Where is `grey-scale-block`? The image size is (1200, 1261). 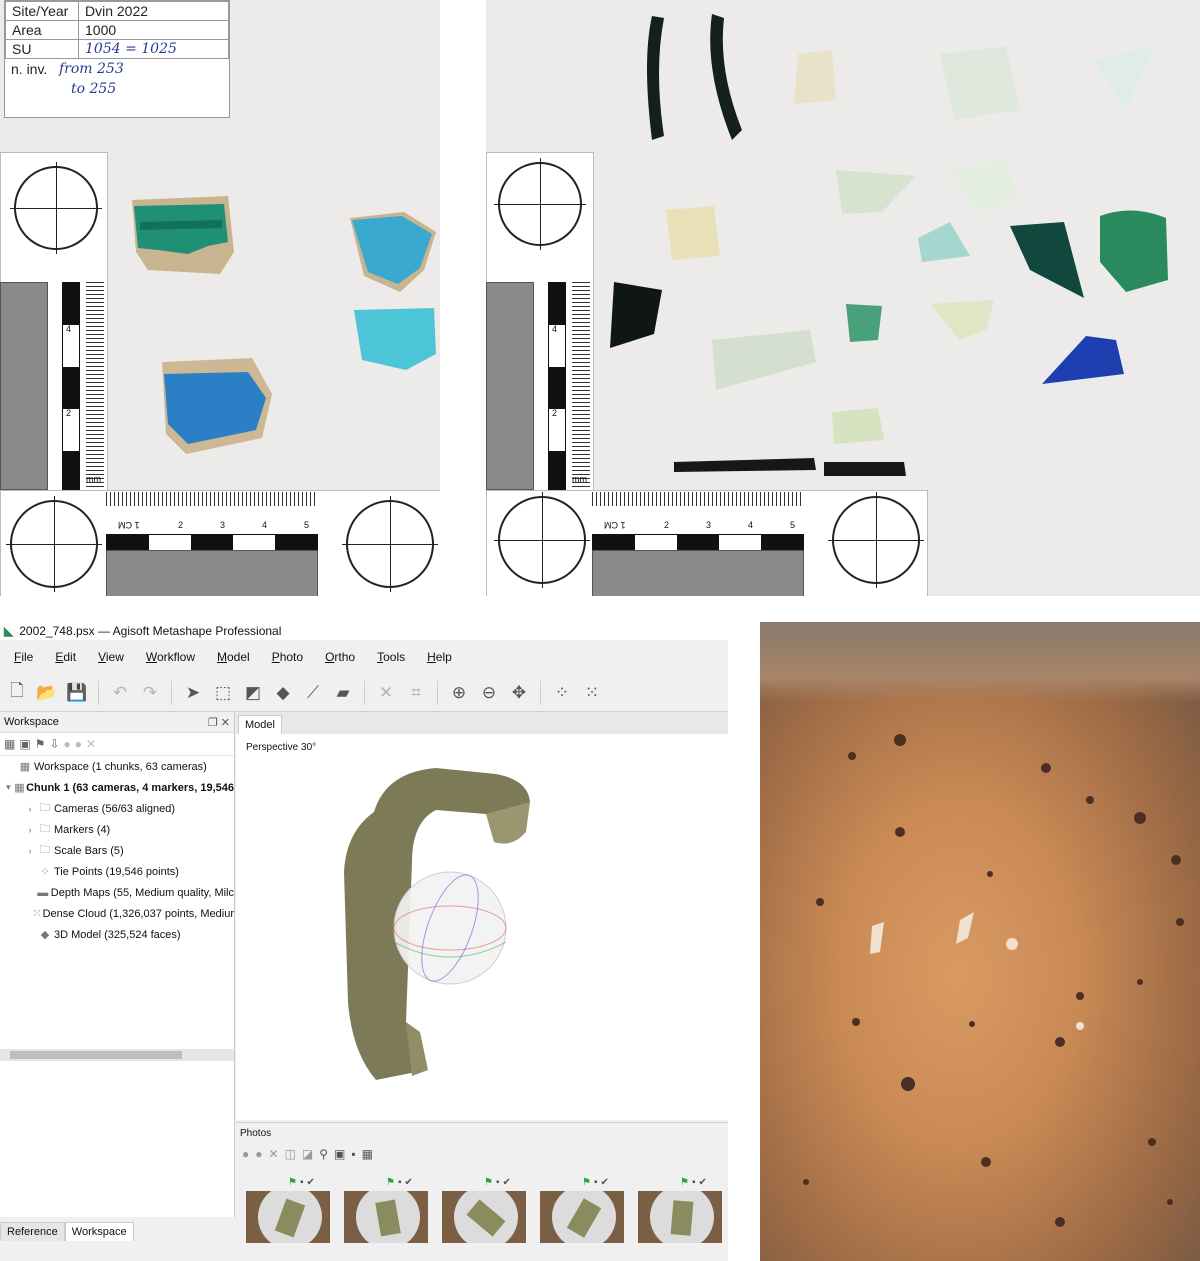 grey-scale-block is located at coordinates (212, 573).